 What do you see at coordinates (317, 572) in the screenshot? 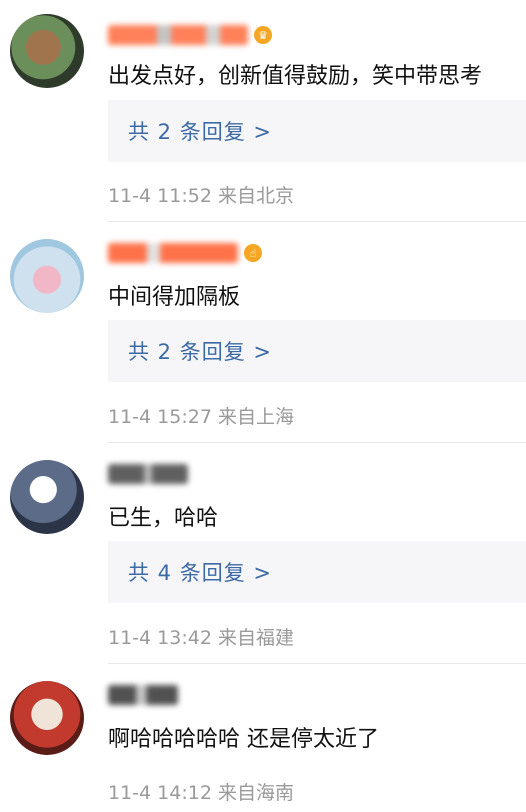
I see `replies-link: 共 4 条回复 >` at bounding box center [317, 572].